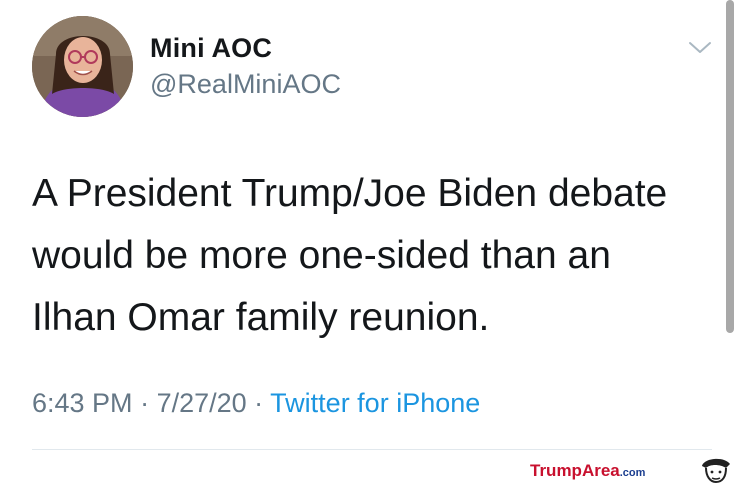 This screenshot has width=740, height=485. I want to click on watermark: TrumpArea.com, so click(587, 471).